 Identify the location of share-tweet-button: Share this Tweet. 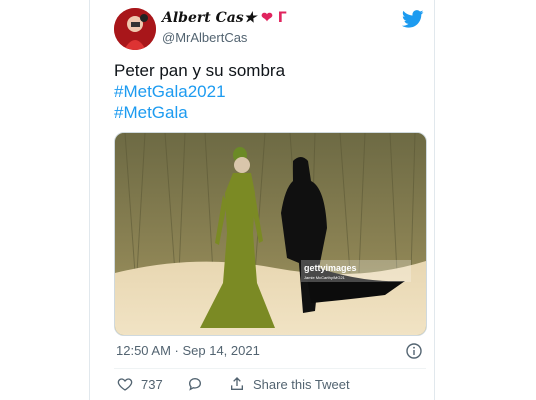
(289, 384).